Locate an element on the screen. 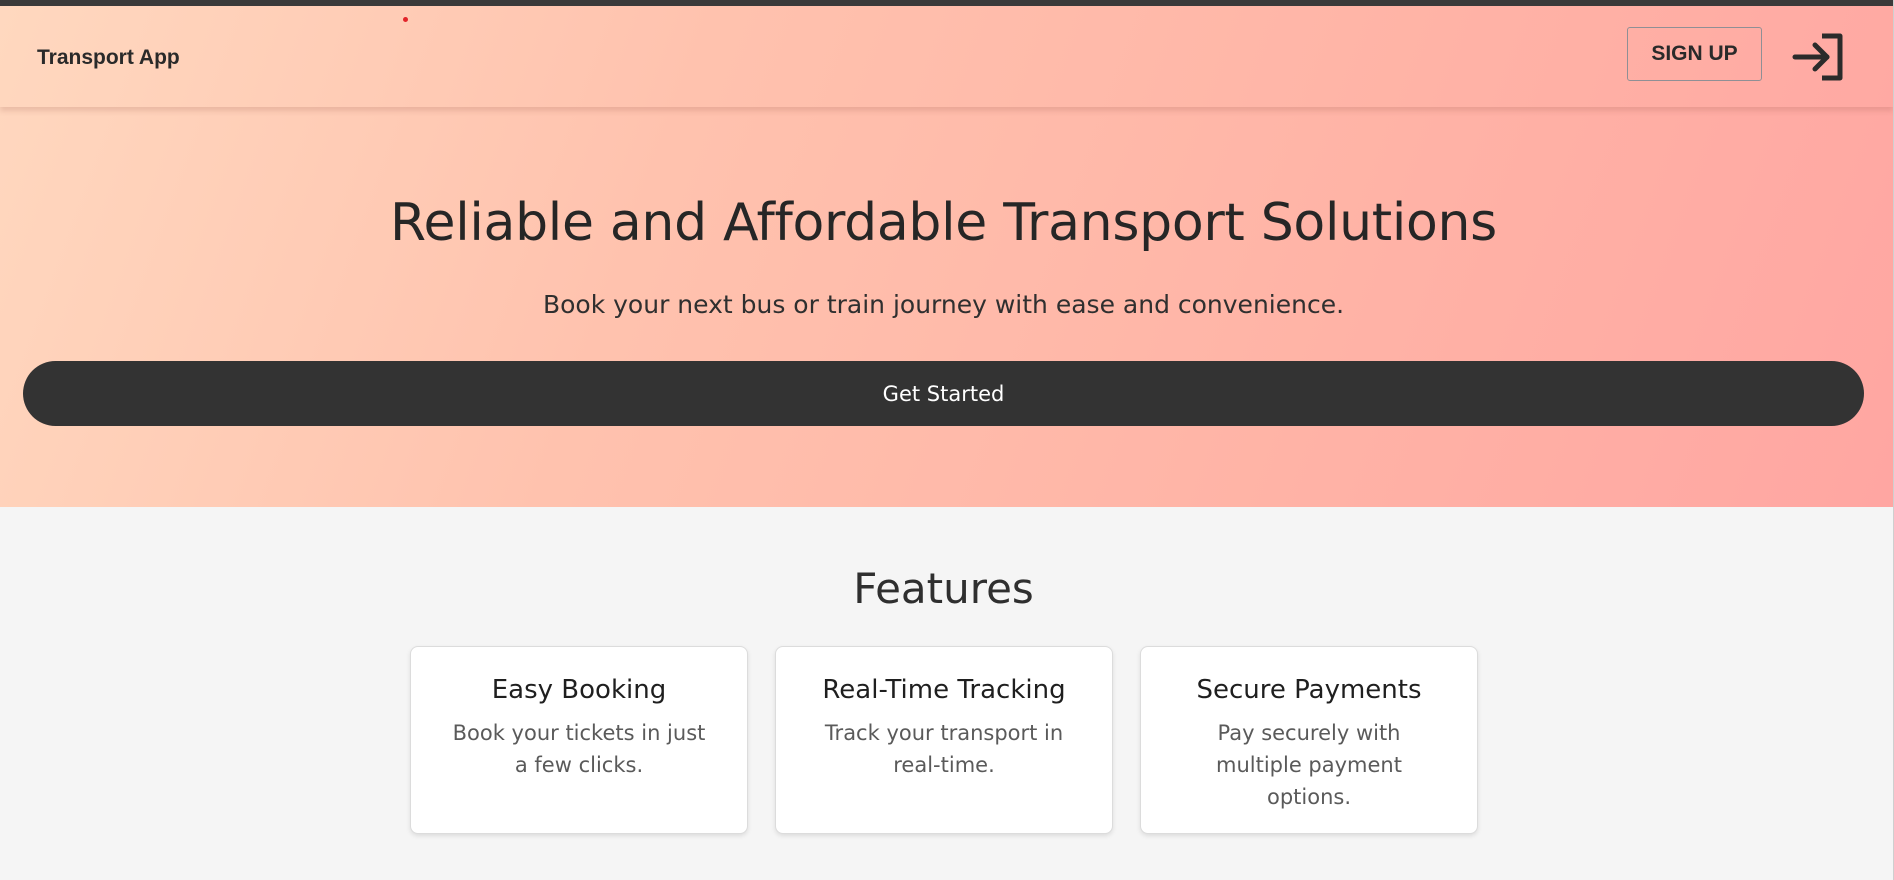  feature-card-title: Secure Payments is located at coordinates (1309, 690).